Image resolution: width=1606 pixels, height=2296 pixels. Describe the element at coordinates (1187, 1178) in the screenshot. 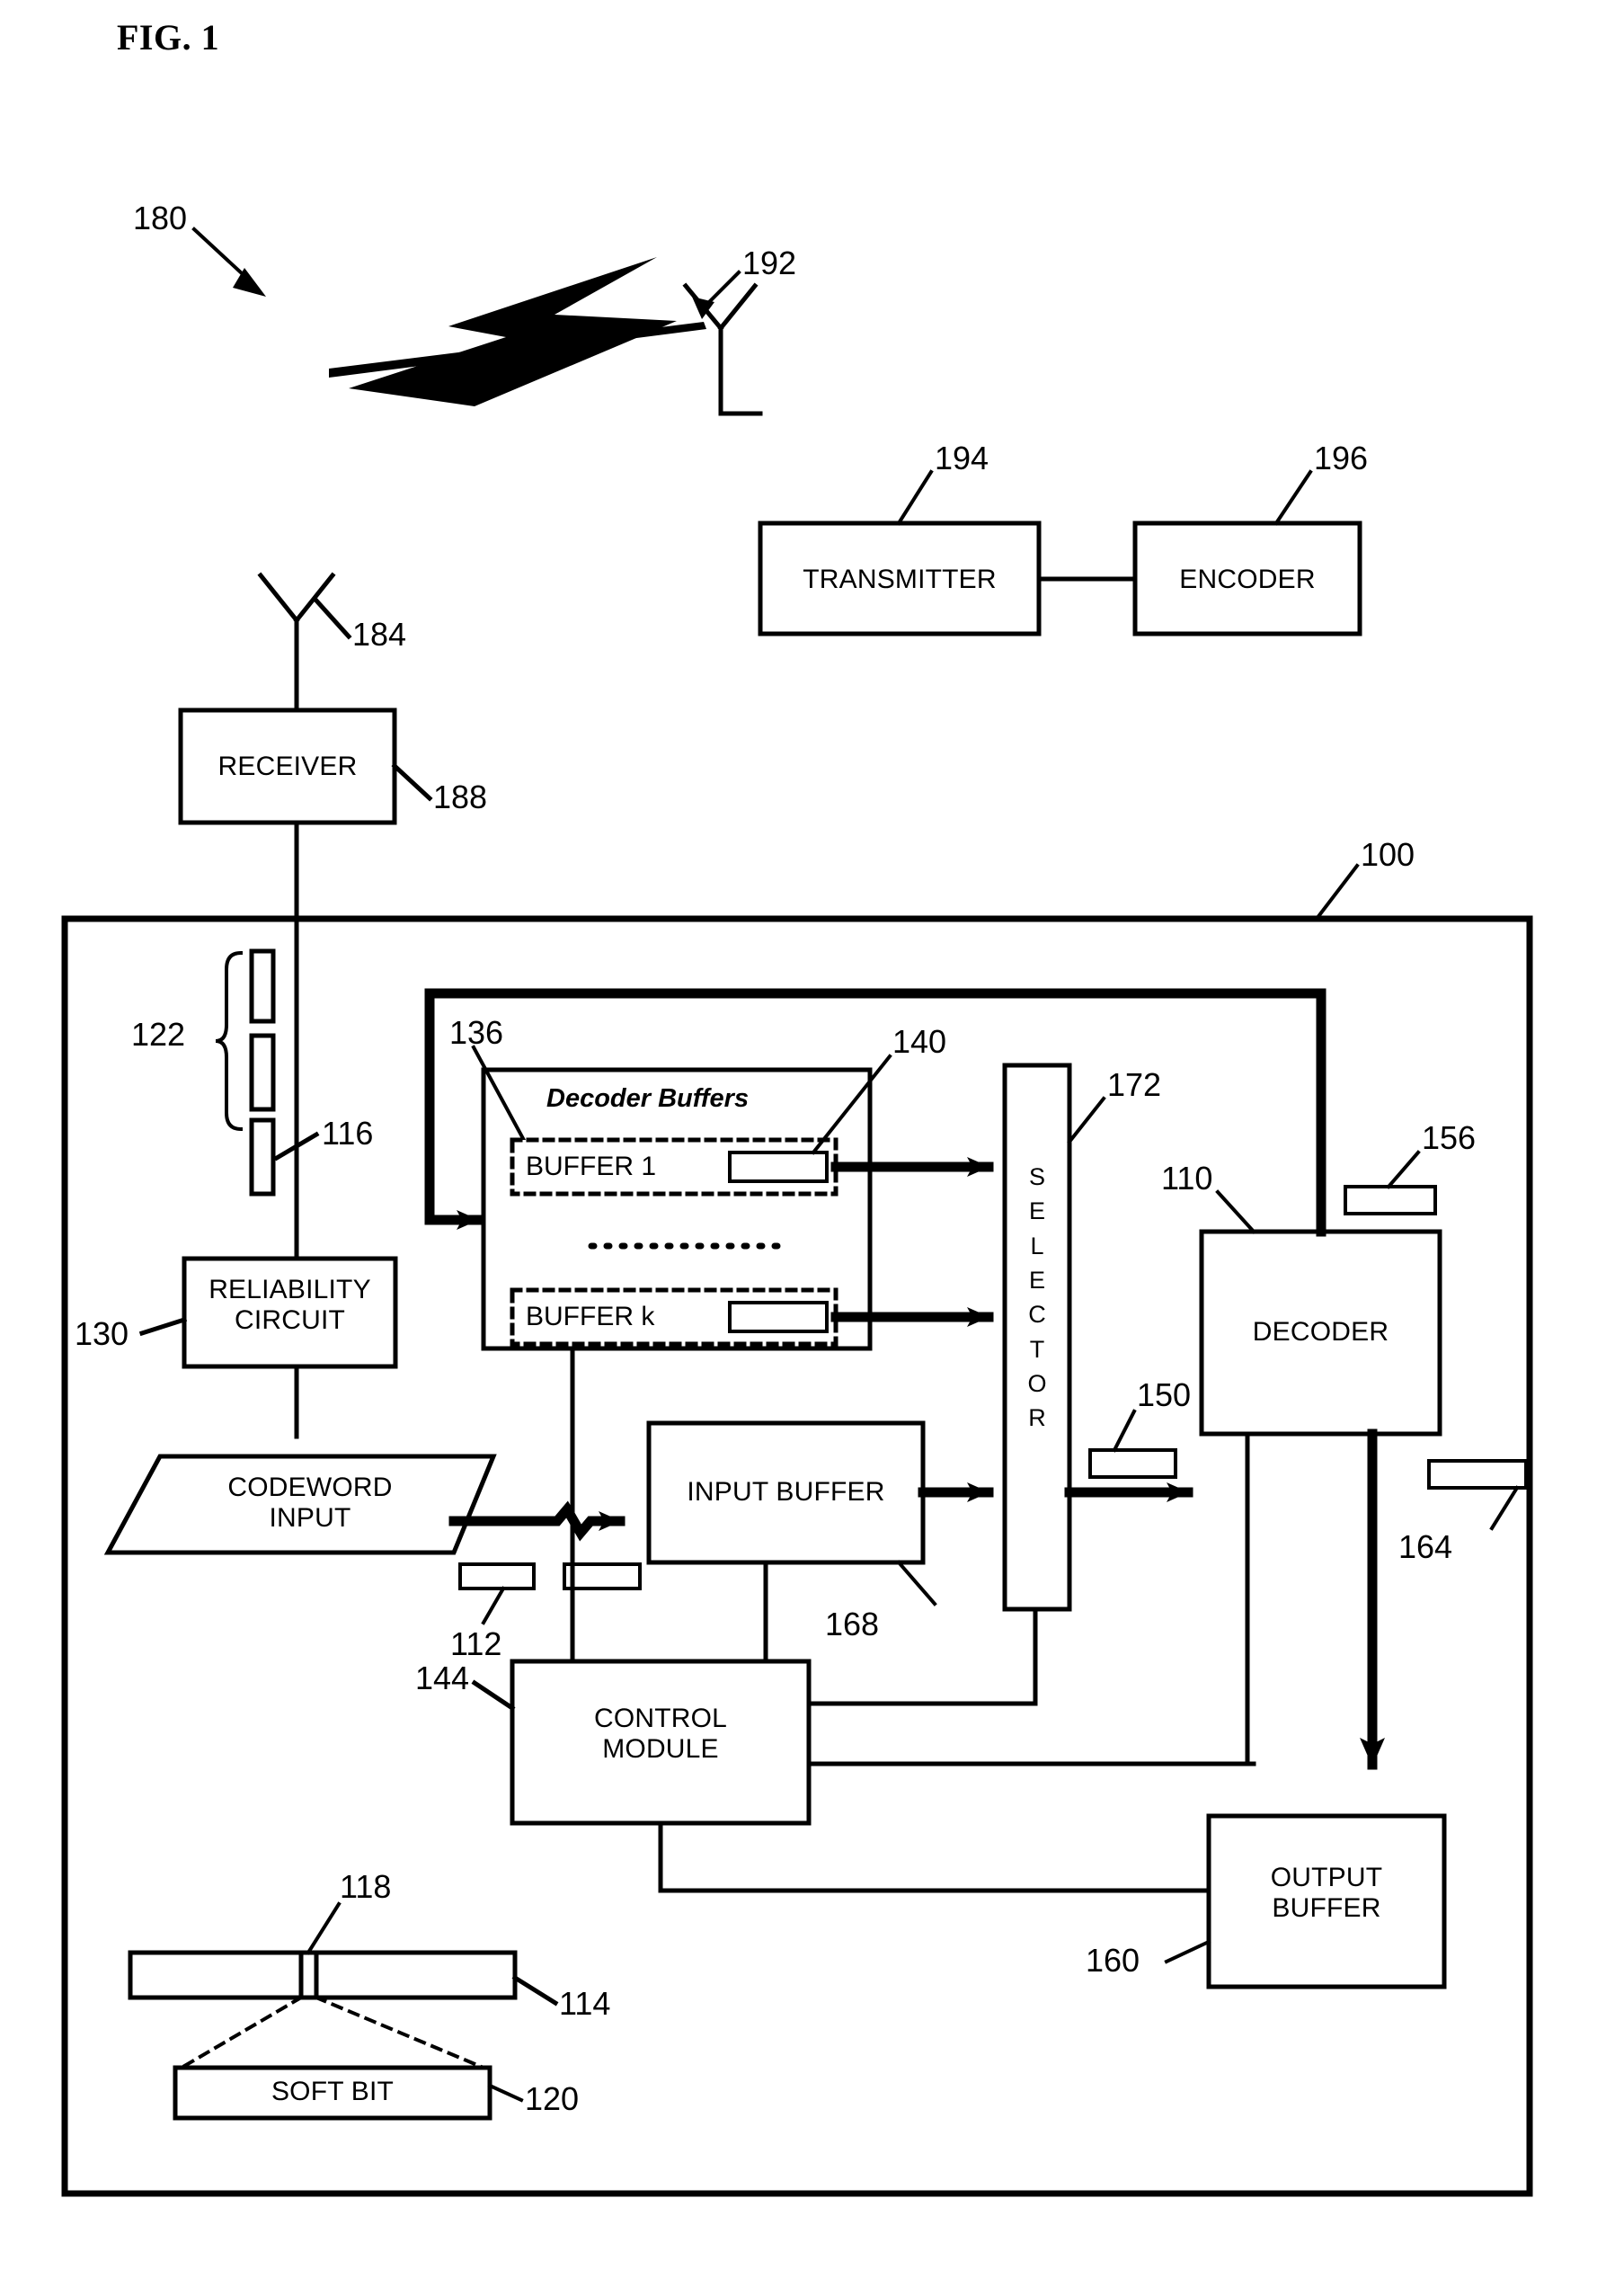

I see `ref-110: 110` at that location.